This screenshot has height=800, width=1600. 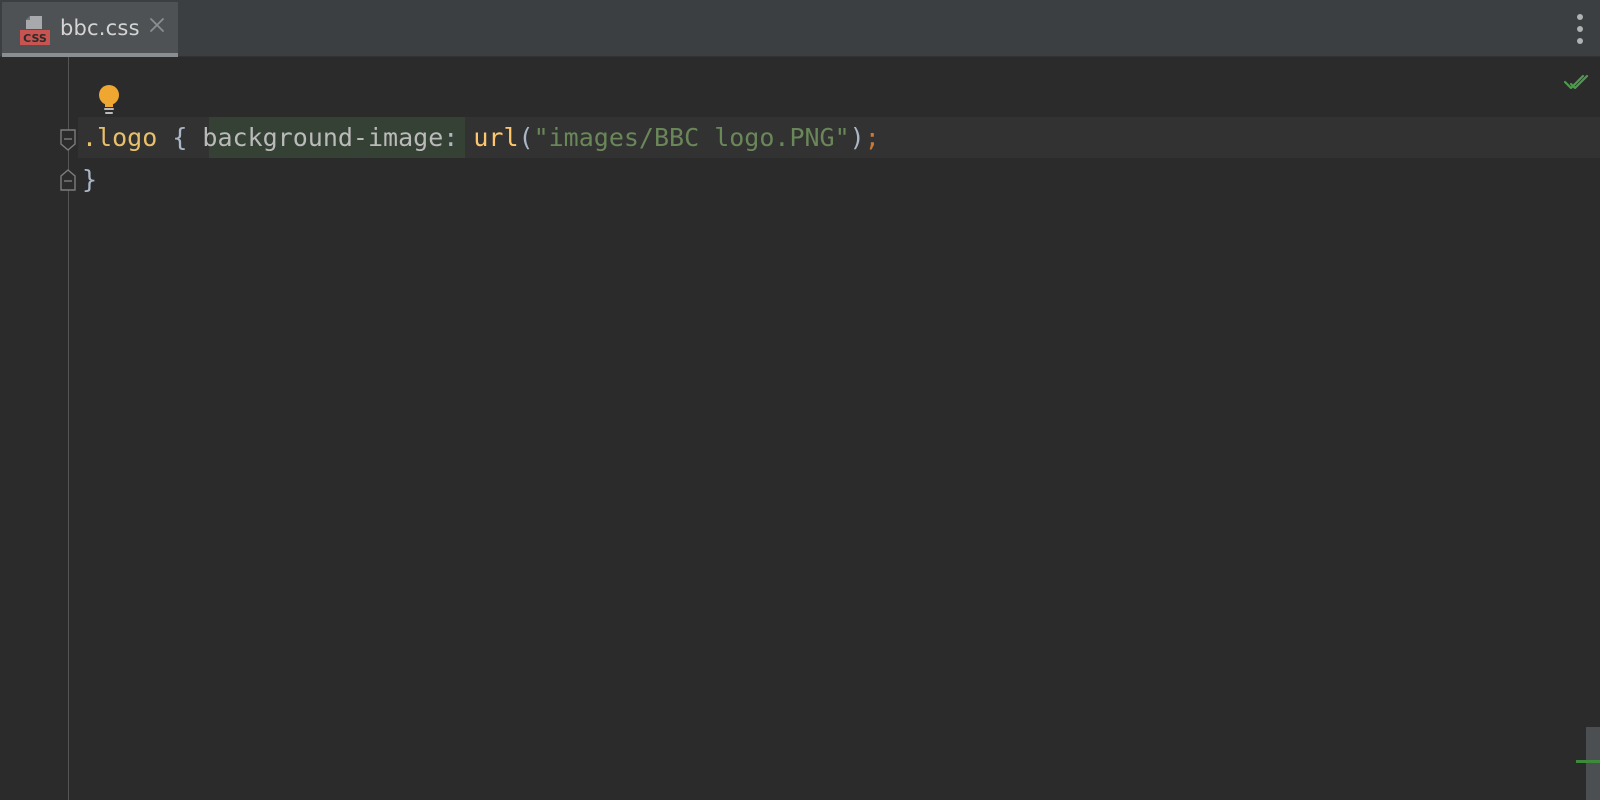 I want to click on vertical-scrollbar-thumb, so click(x=1593, y=763).